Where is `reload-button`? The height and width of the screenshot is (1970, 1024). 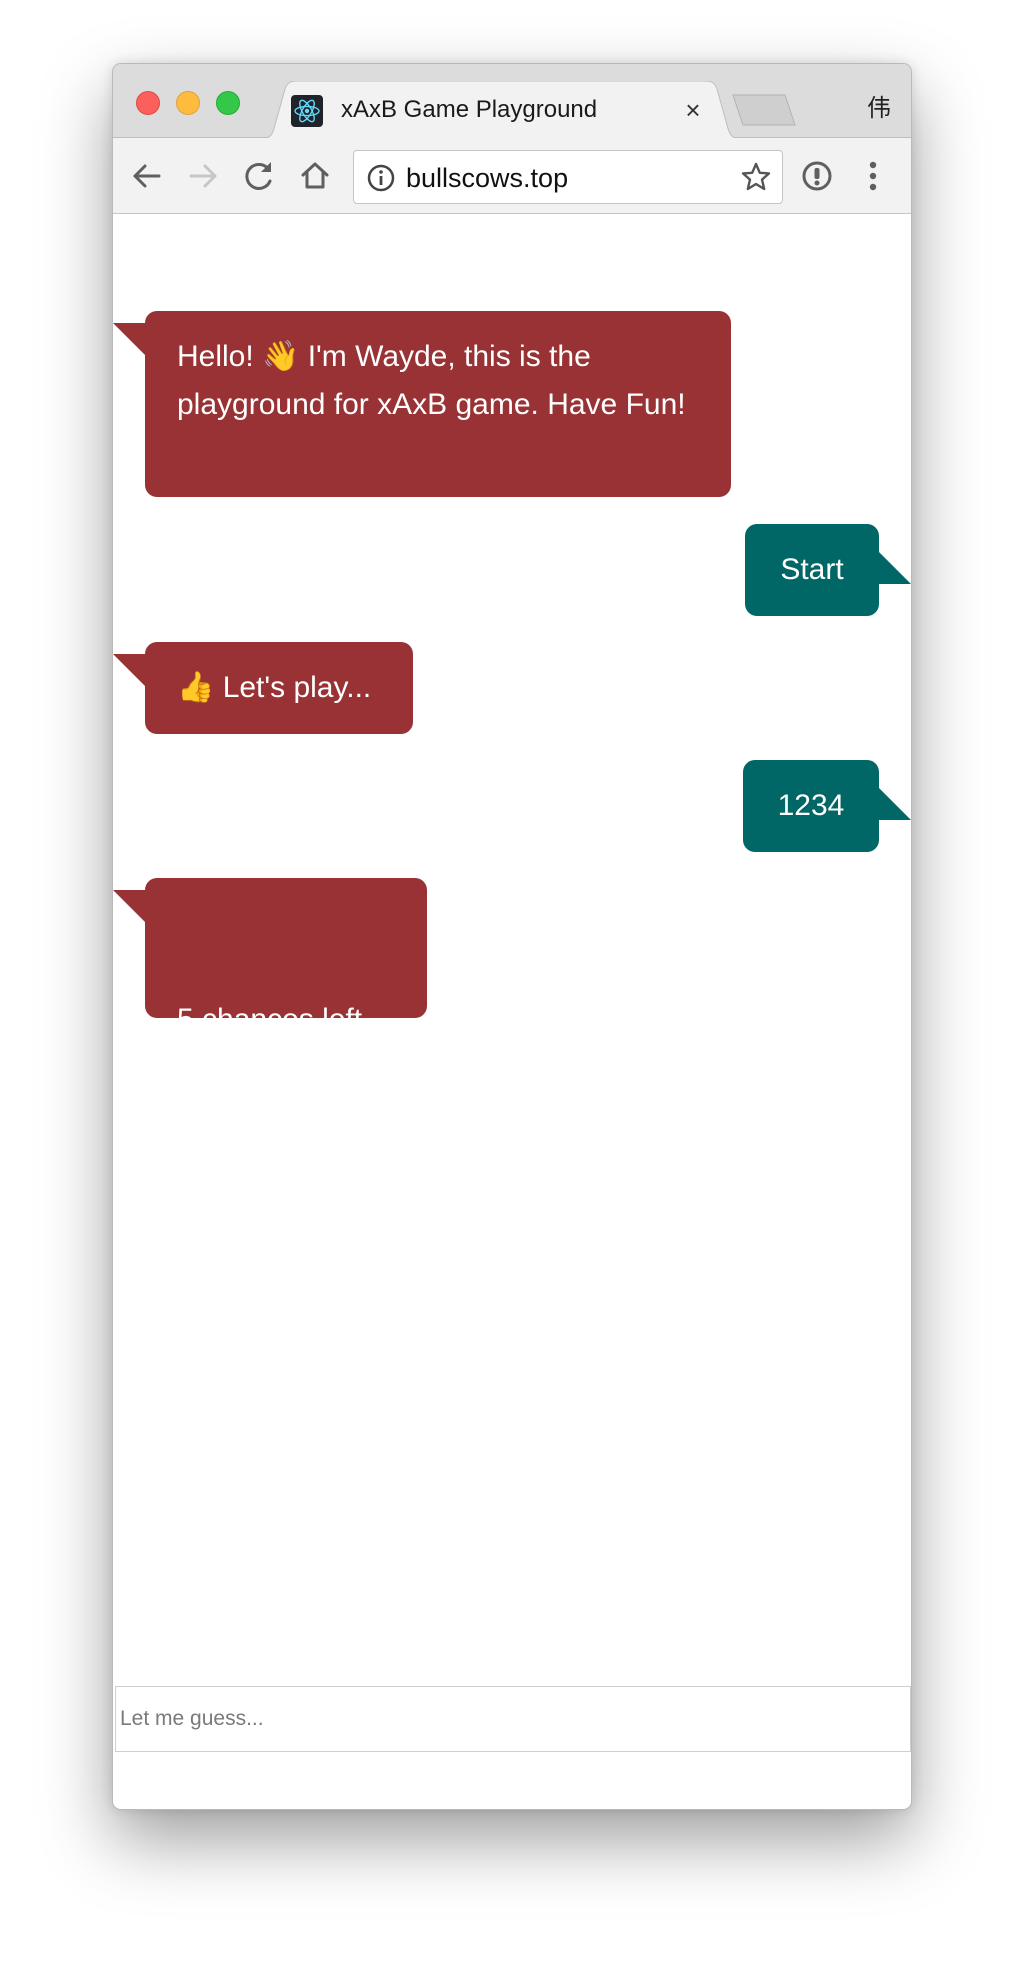
reload-button is located at coordinates (259, 176).